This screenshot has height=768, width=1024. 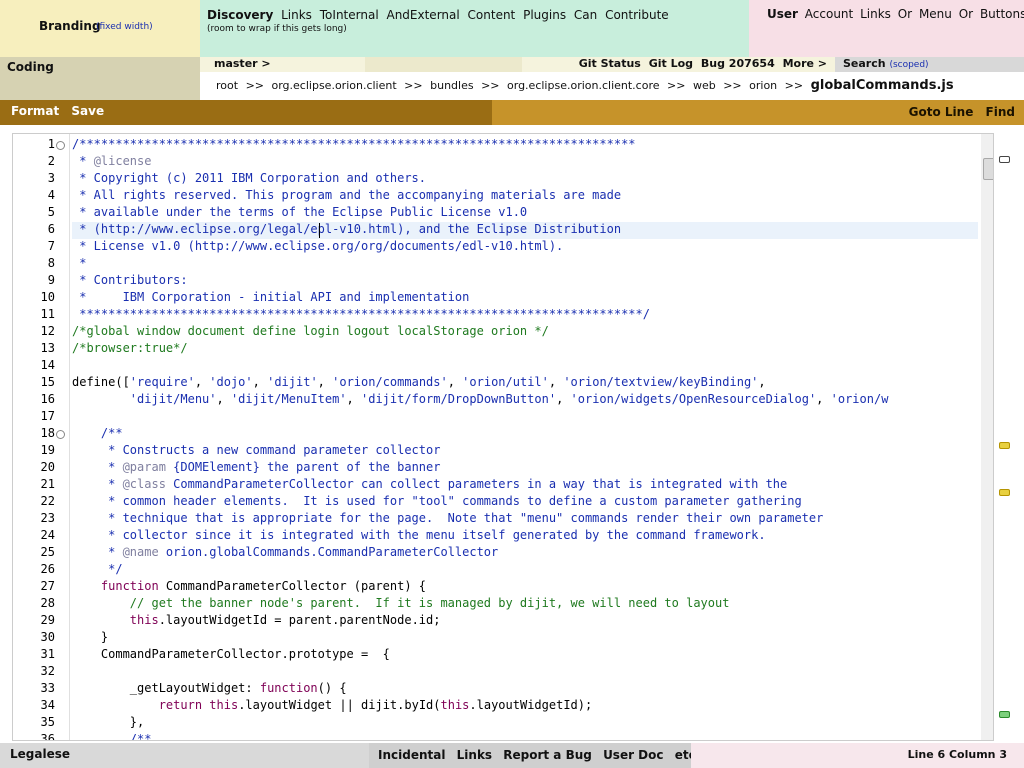 What do you see at coordinates (935, 14) in the screenshot?
I see `user-link-menu: Menu` at bounding box center [935, 14].